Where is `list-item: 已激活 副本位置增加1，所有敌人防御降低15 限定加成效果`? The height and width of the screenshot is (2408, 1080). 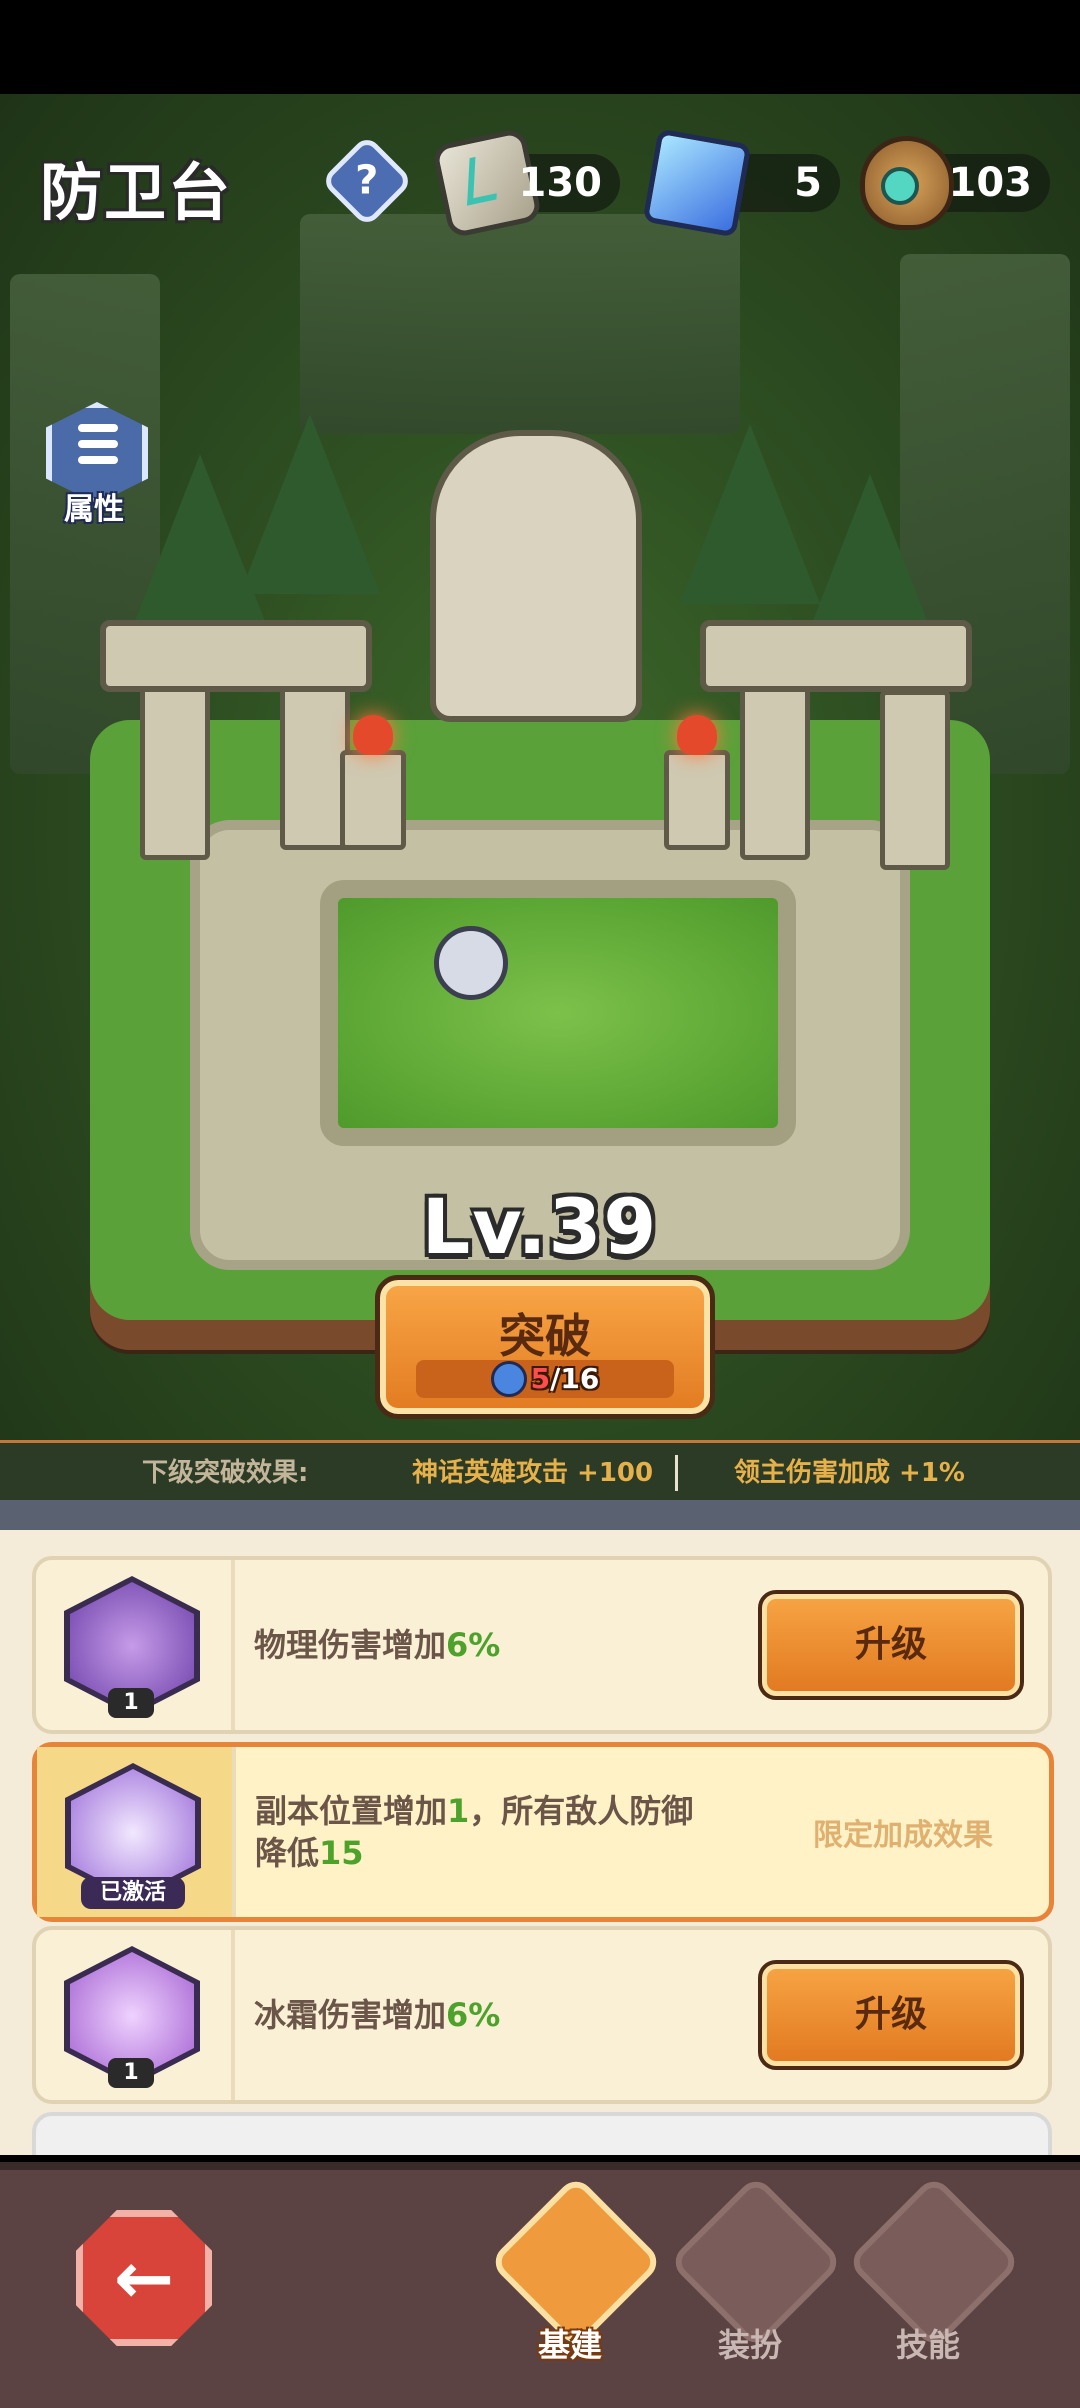
list-item: 已激活 副本位置增加1，所有敌人防御降低15 限定加成效果 is located at coordinates (543, 1832).